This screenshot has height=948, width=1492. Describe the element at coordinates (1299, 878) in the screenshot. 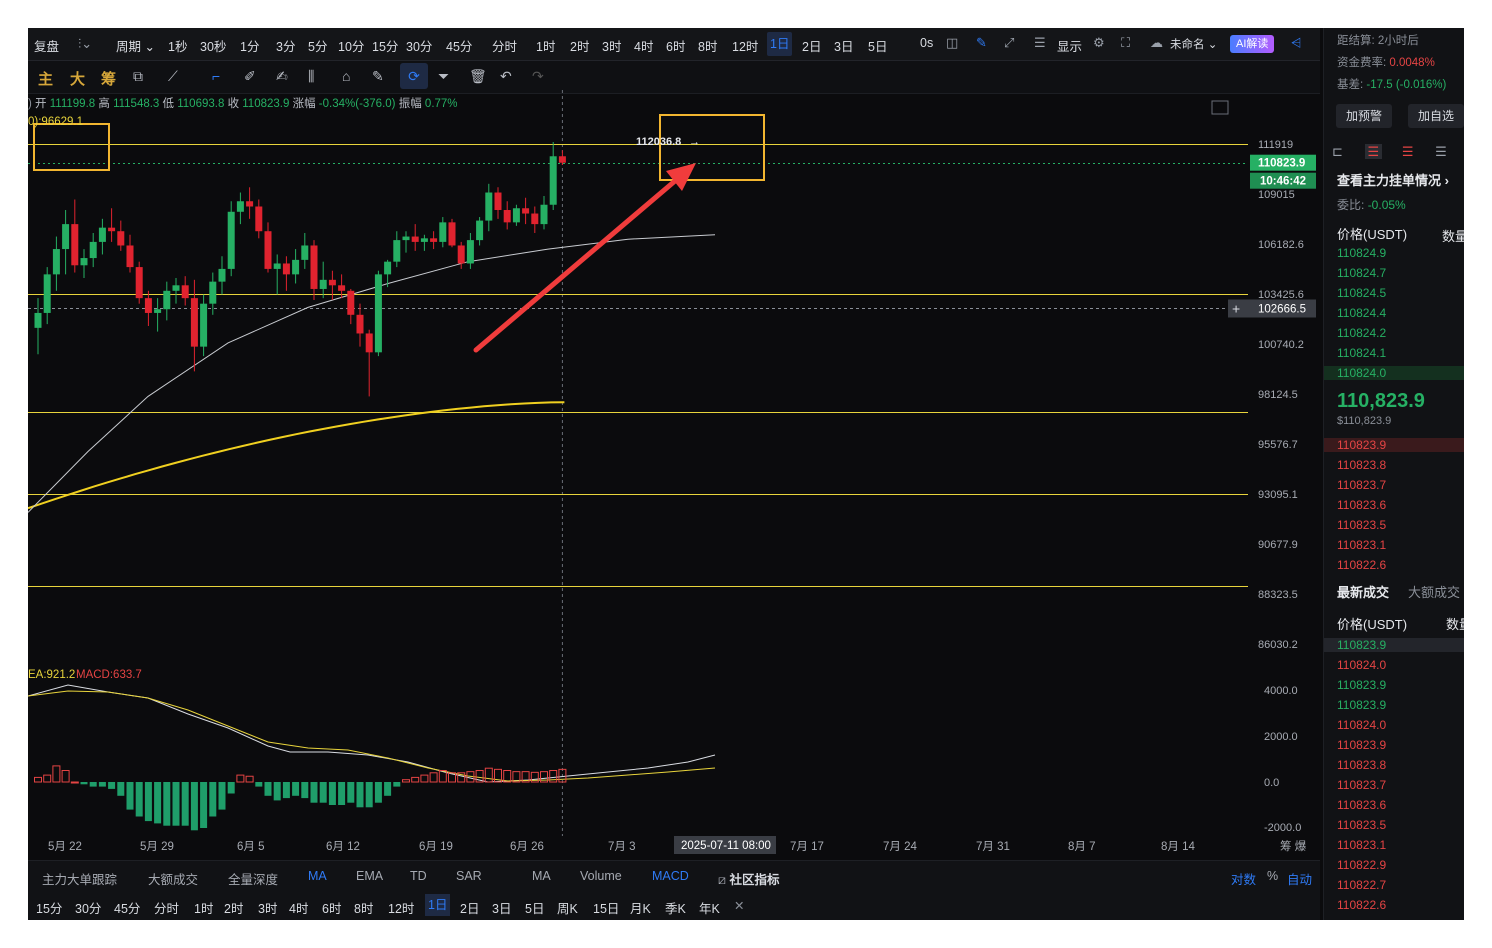

I see `auto-scale-toggle: 自动` at that location.